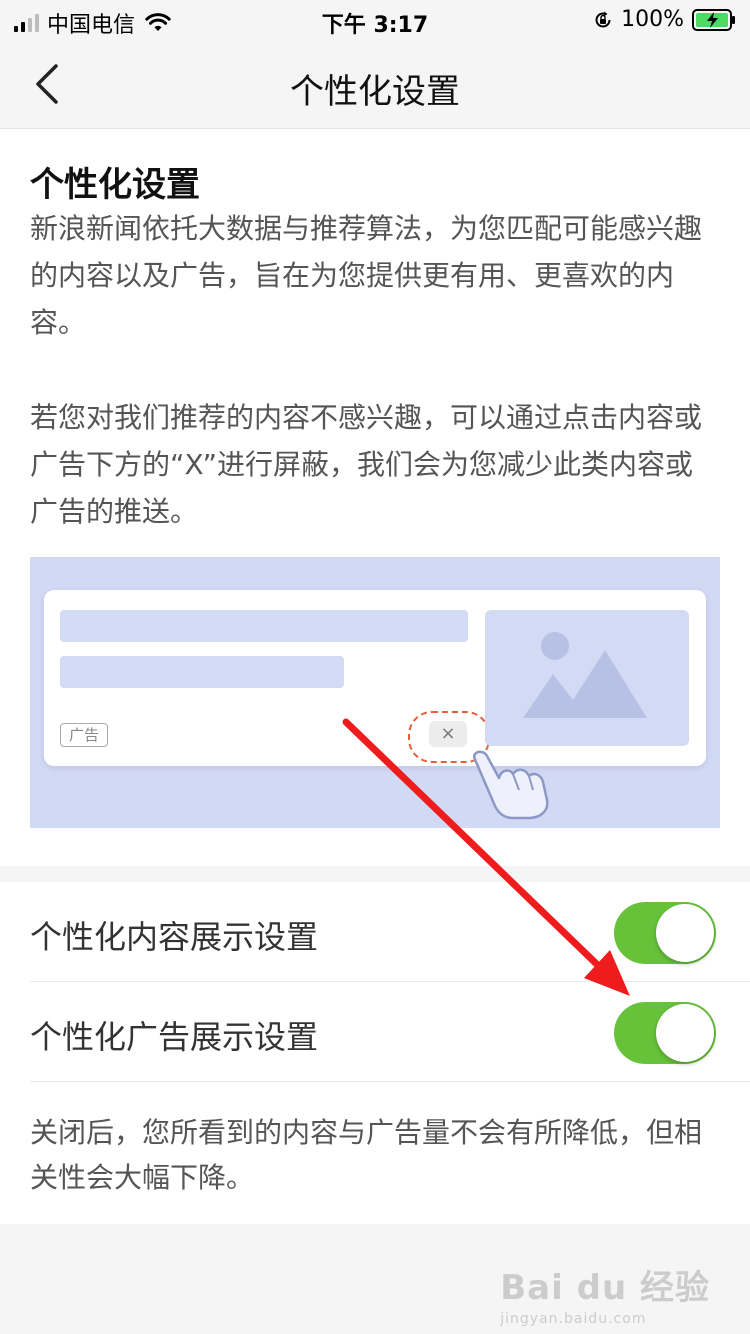 This screenshot has height=1334, width=750. I want to click on content-personalization-toggle, so click(665, 933).